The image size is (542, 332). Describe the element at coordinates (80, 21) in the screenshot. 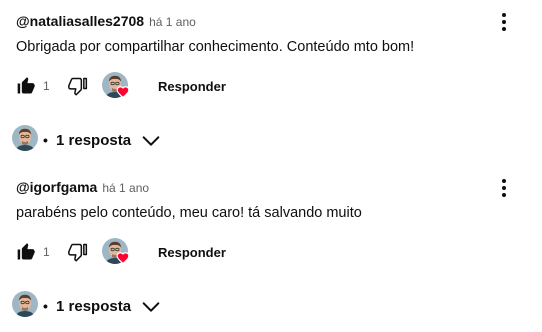

I see `comment-author: @nataliasalles2708` at that location.